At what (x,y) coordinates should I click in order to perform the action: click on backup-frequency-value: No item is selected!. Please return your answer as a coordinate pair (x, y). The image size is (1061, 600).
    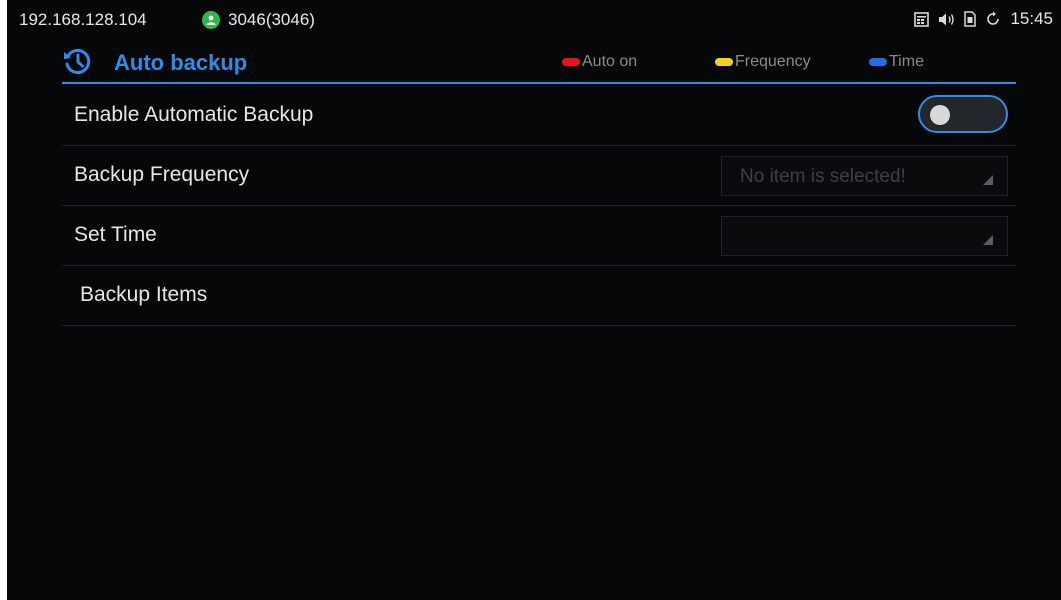
    Looking at the image, I should click on (823, 176).